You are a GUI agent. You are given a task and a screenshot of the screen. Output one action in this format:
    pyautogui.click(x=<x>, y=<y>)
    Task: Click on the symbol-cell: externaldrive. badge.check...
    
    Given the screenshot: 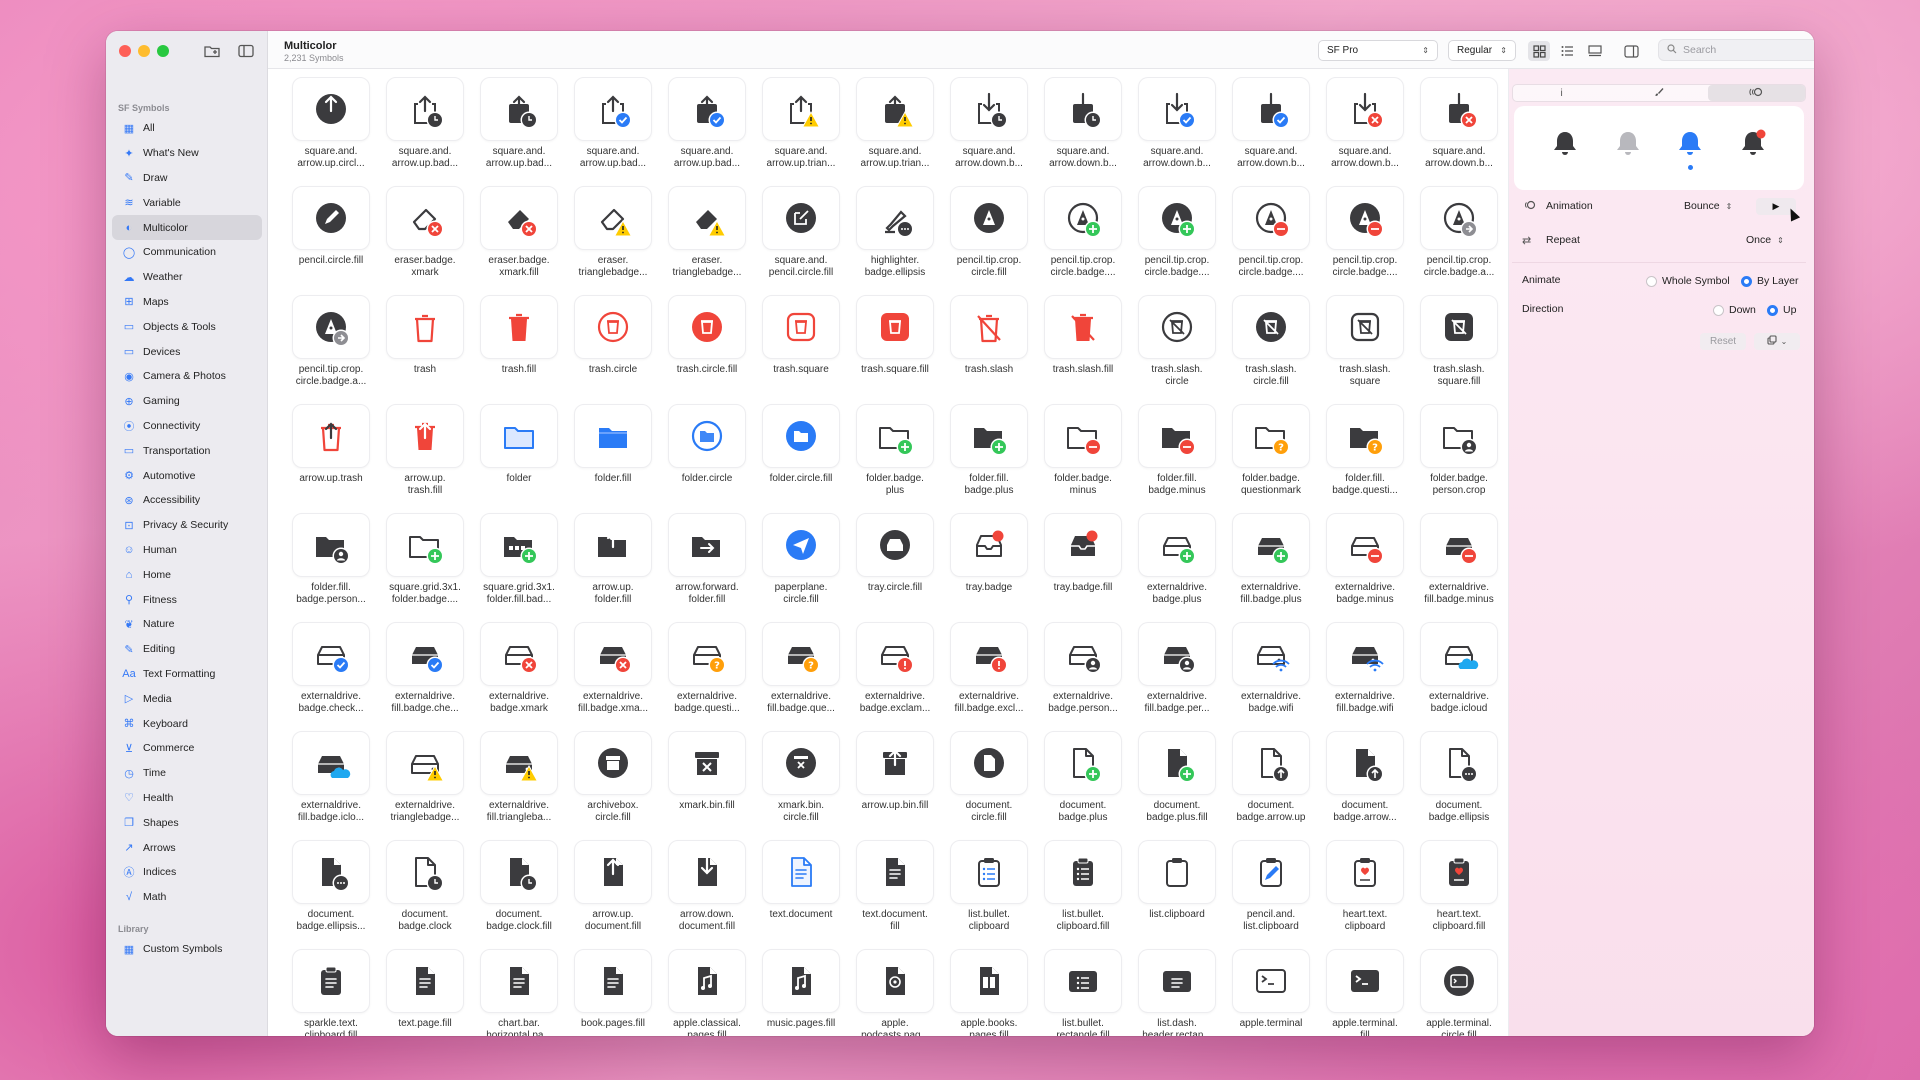 What is the action you would take?
    pyautogui.click(x=331, y=676)
    